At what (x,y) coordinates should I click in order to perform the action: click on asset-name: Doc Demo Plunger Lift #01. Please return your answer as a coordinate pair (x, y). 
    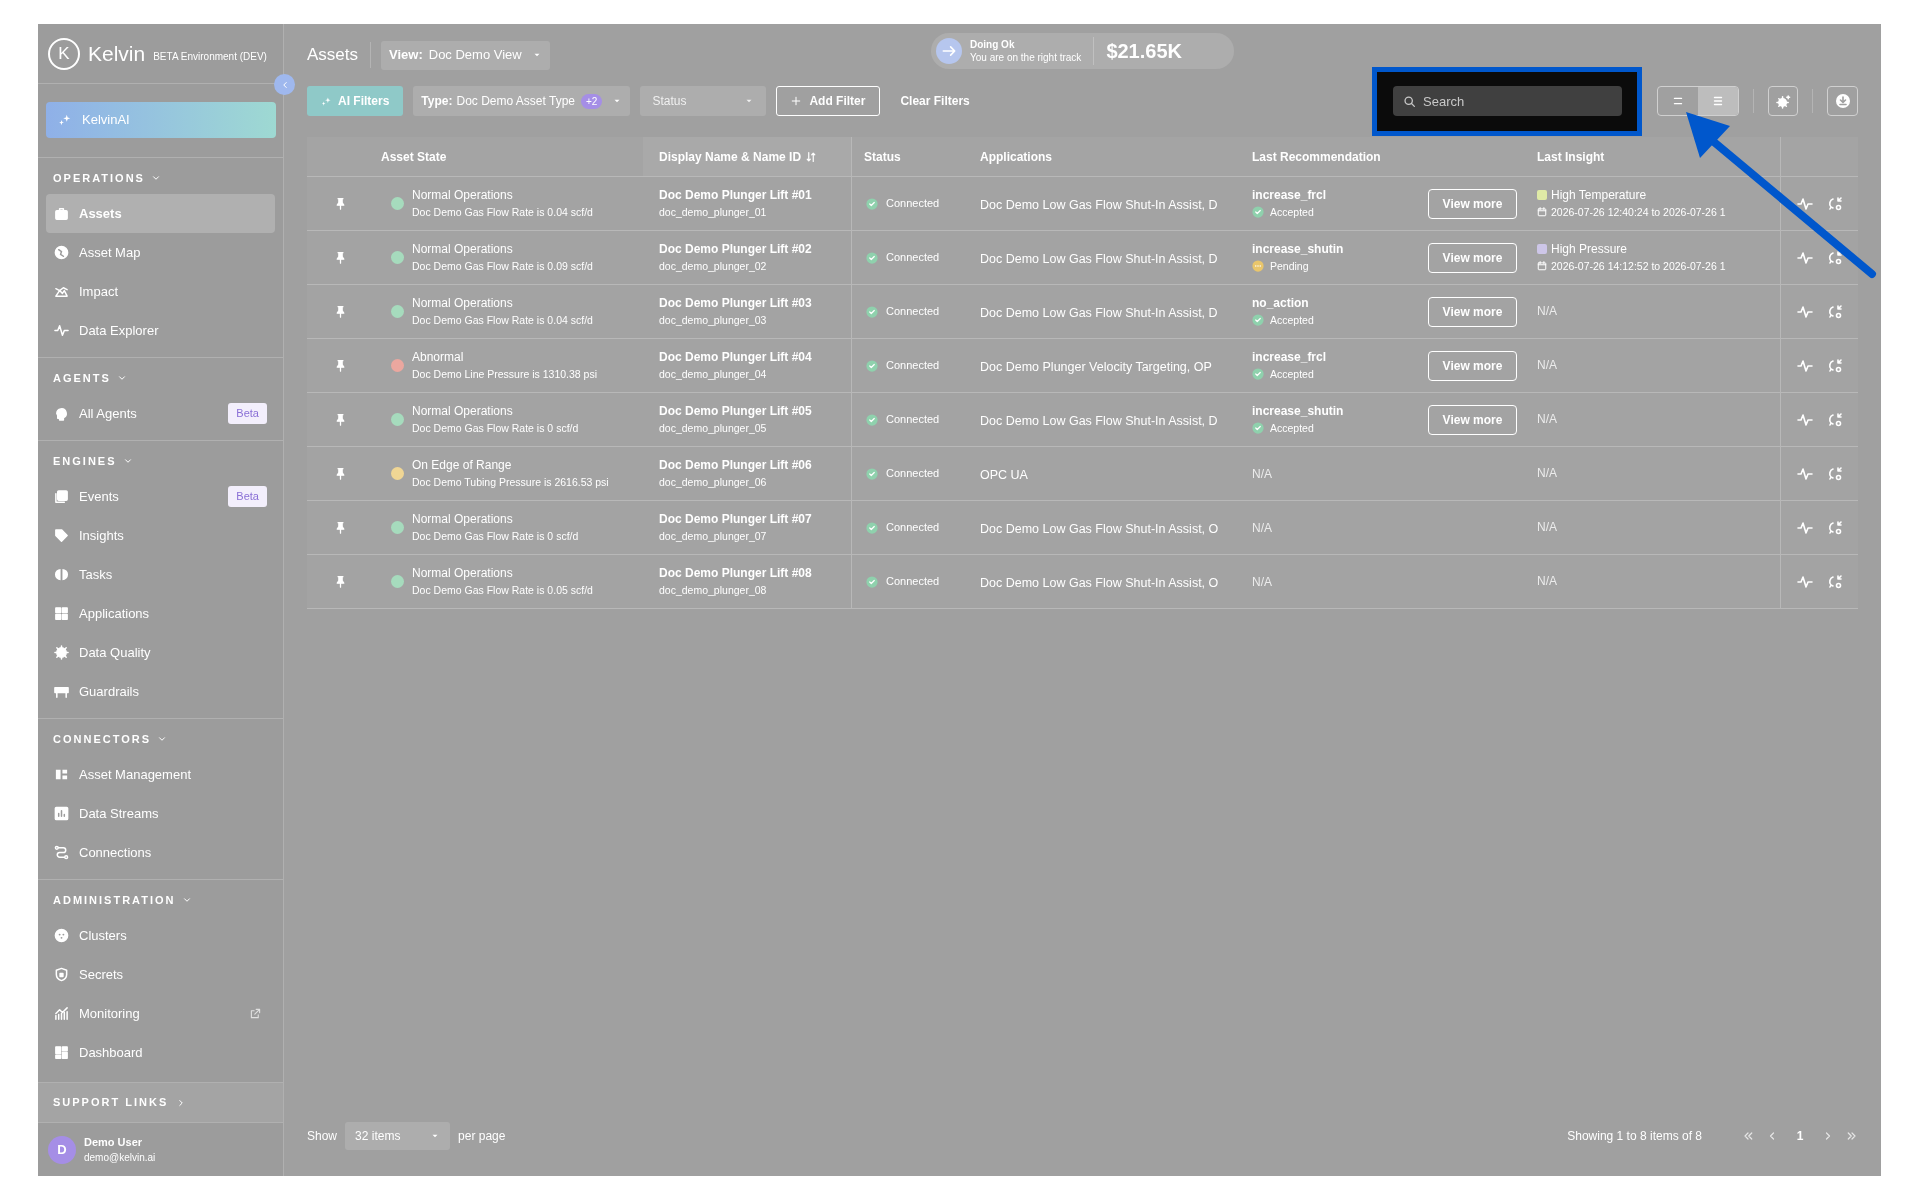
    Looking at the image, I should click on (755, 195).